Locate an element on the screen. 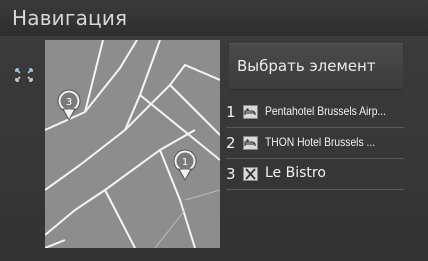 The height and width of the screenshot is (261, 428). fullscreen-map-button is located at coordinates (24, 75).